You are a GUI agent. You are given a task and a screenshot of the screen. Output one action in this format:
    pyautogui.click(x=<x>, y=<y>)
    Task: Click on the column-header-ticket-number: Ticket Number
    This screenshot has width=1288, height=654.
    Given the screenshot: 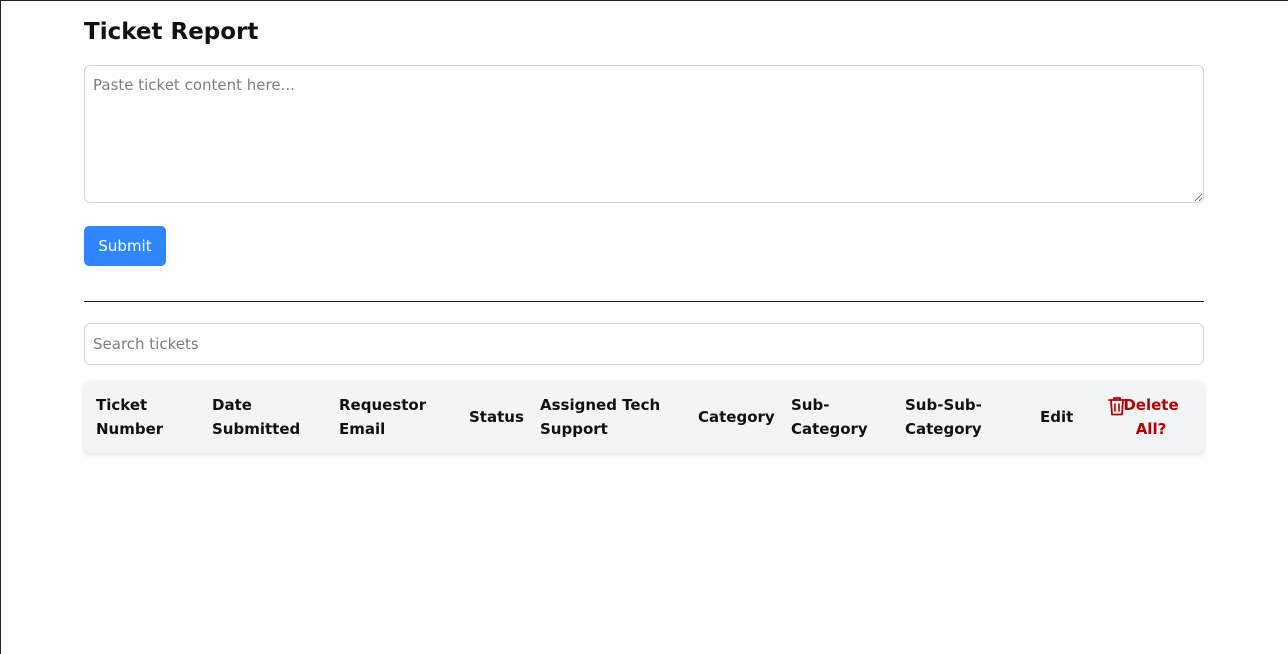 What is the action you would take?
    pyautogui.click(x=142, y=417)
    